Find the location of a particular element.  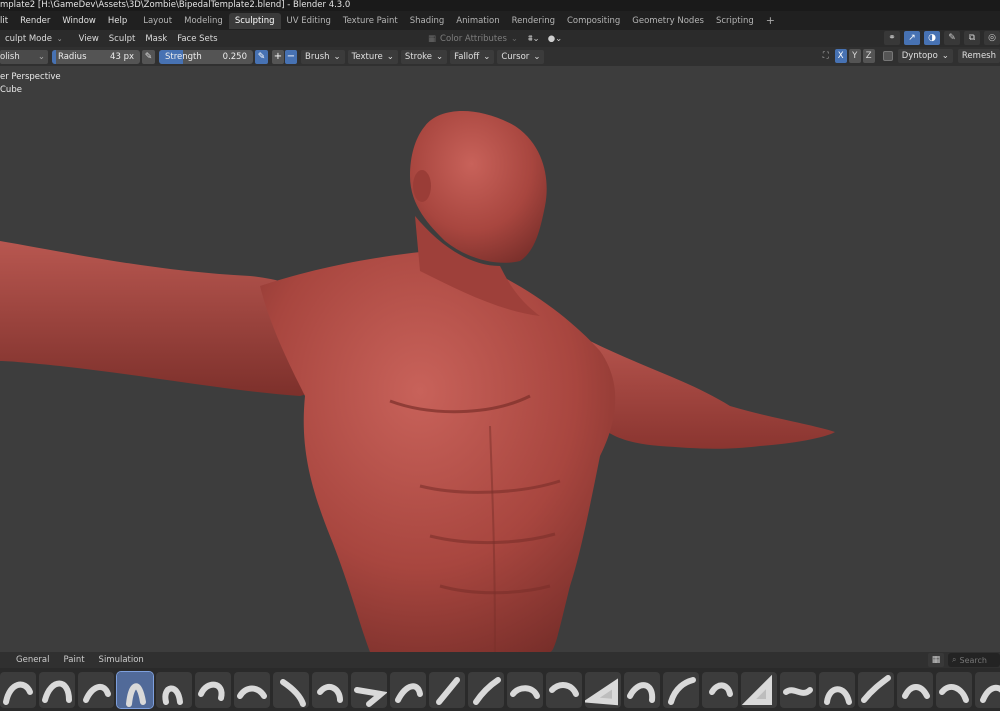

menu-mask: Mask is located at coordinates (156, 39).